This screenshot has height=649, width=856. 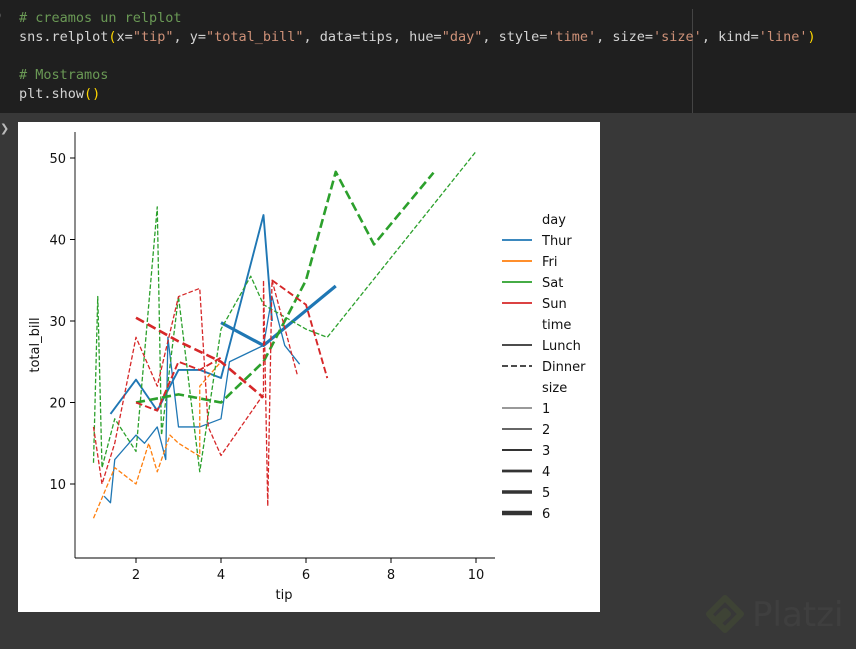 What do you see at coordinates (564, 367) in the screenshot?
I see `legend-time-dinner: Dinner` at bounding box center [564, 367].